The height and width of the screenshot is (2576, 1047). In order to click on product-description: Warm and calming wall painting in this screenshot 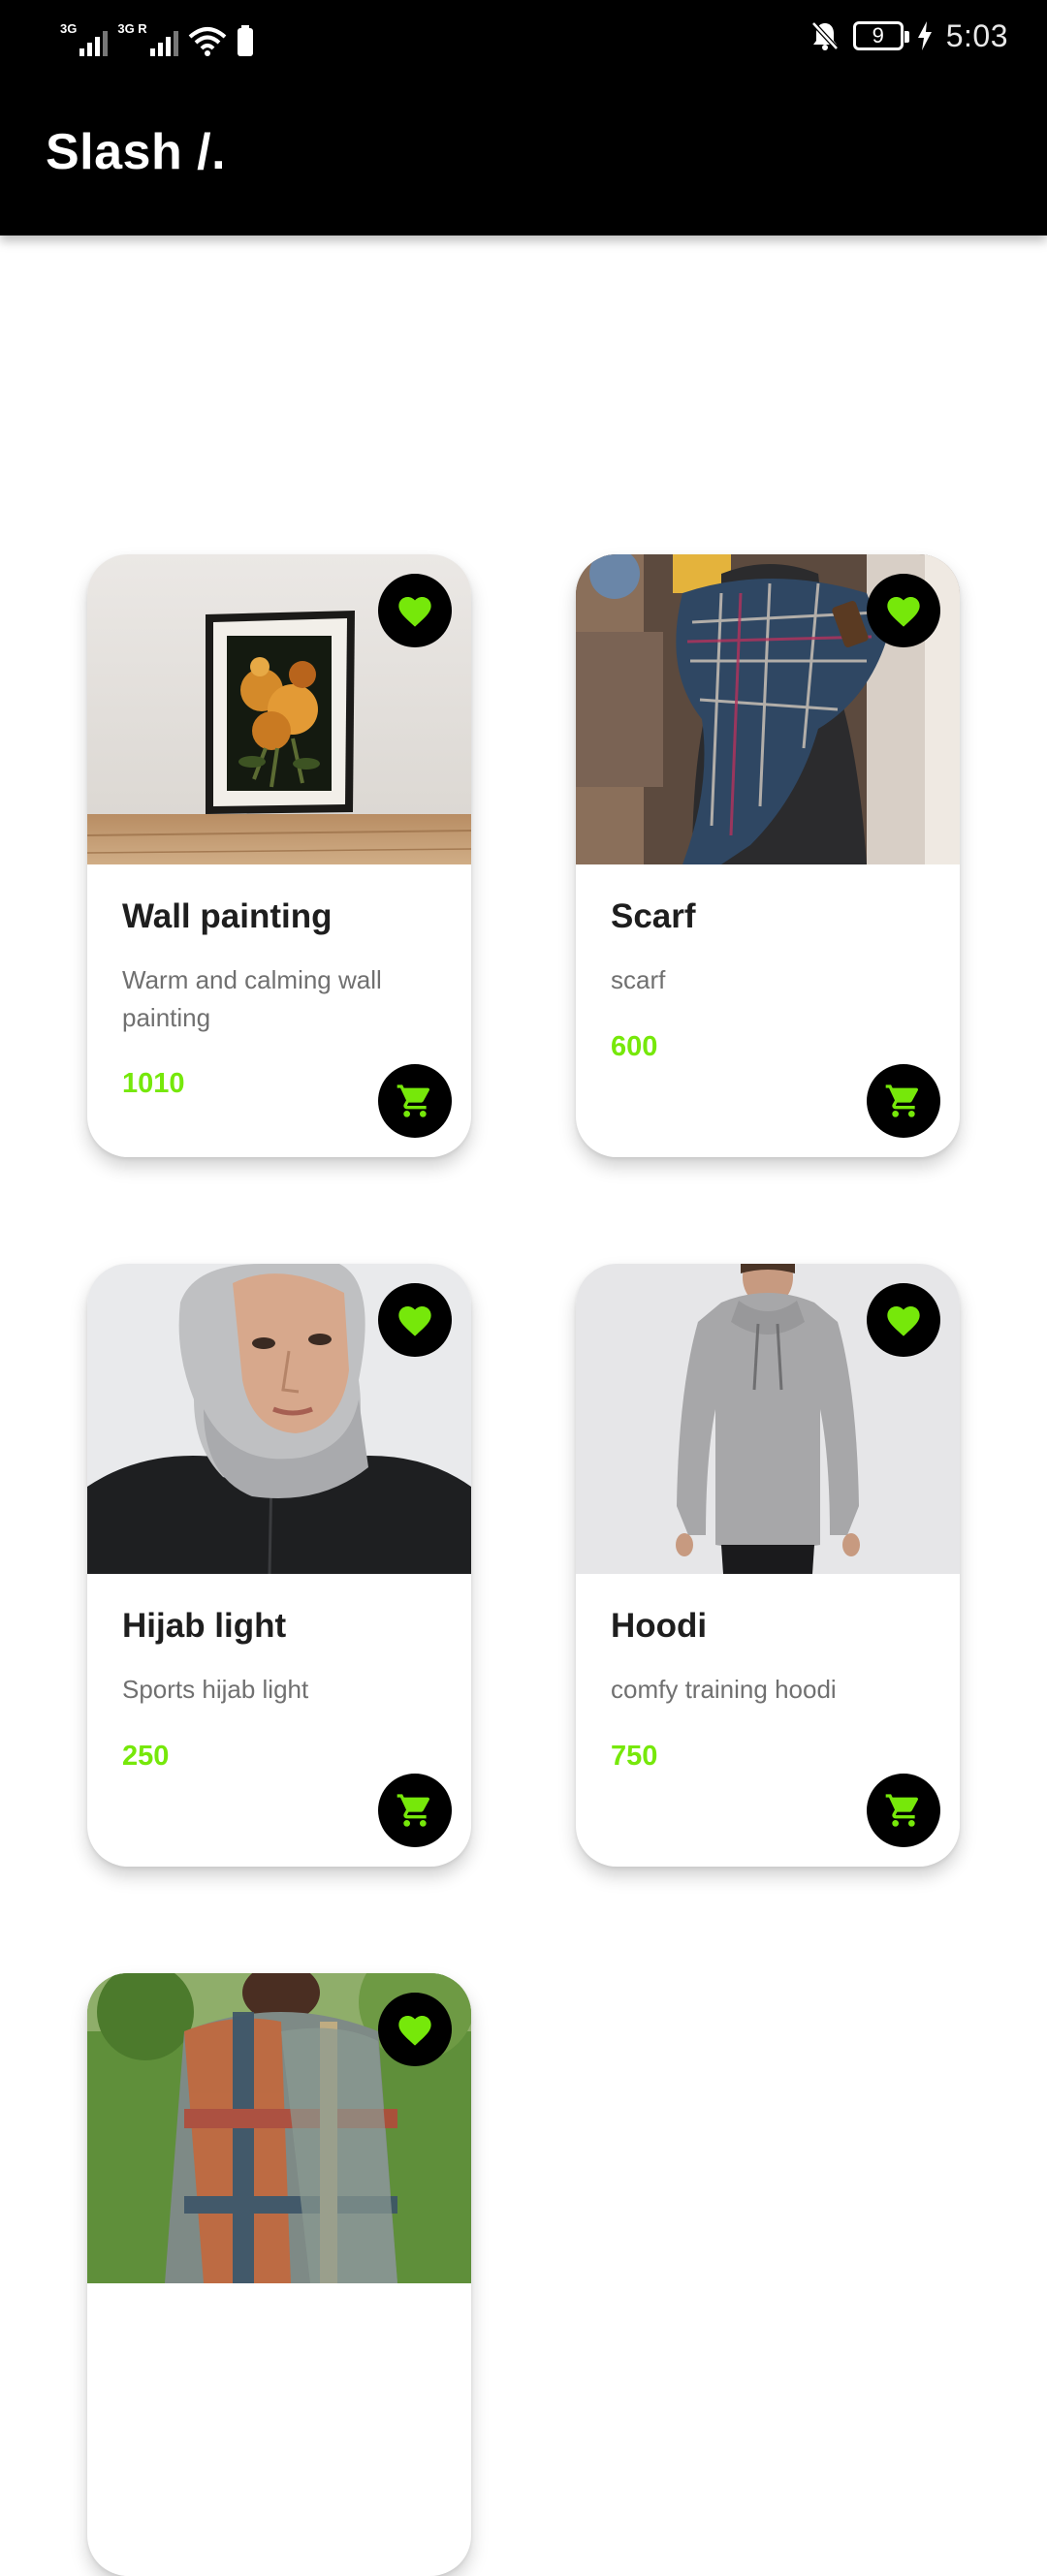, I will do `click(252, 998)`.